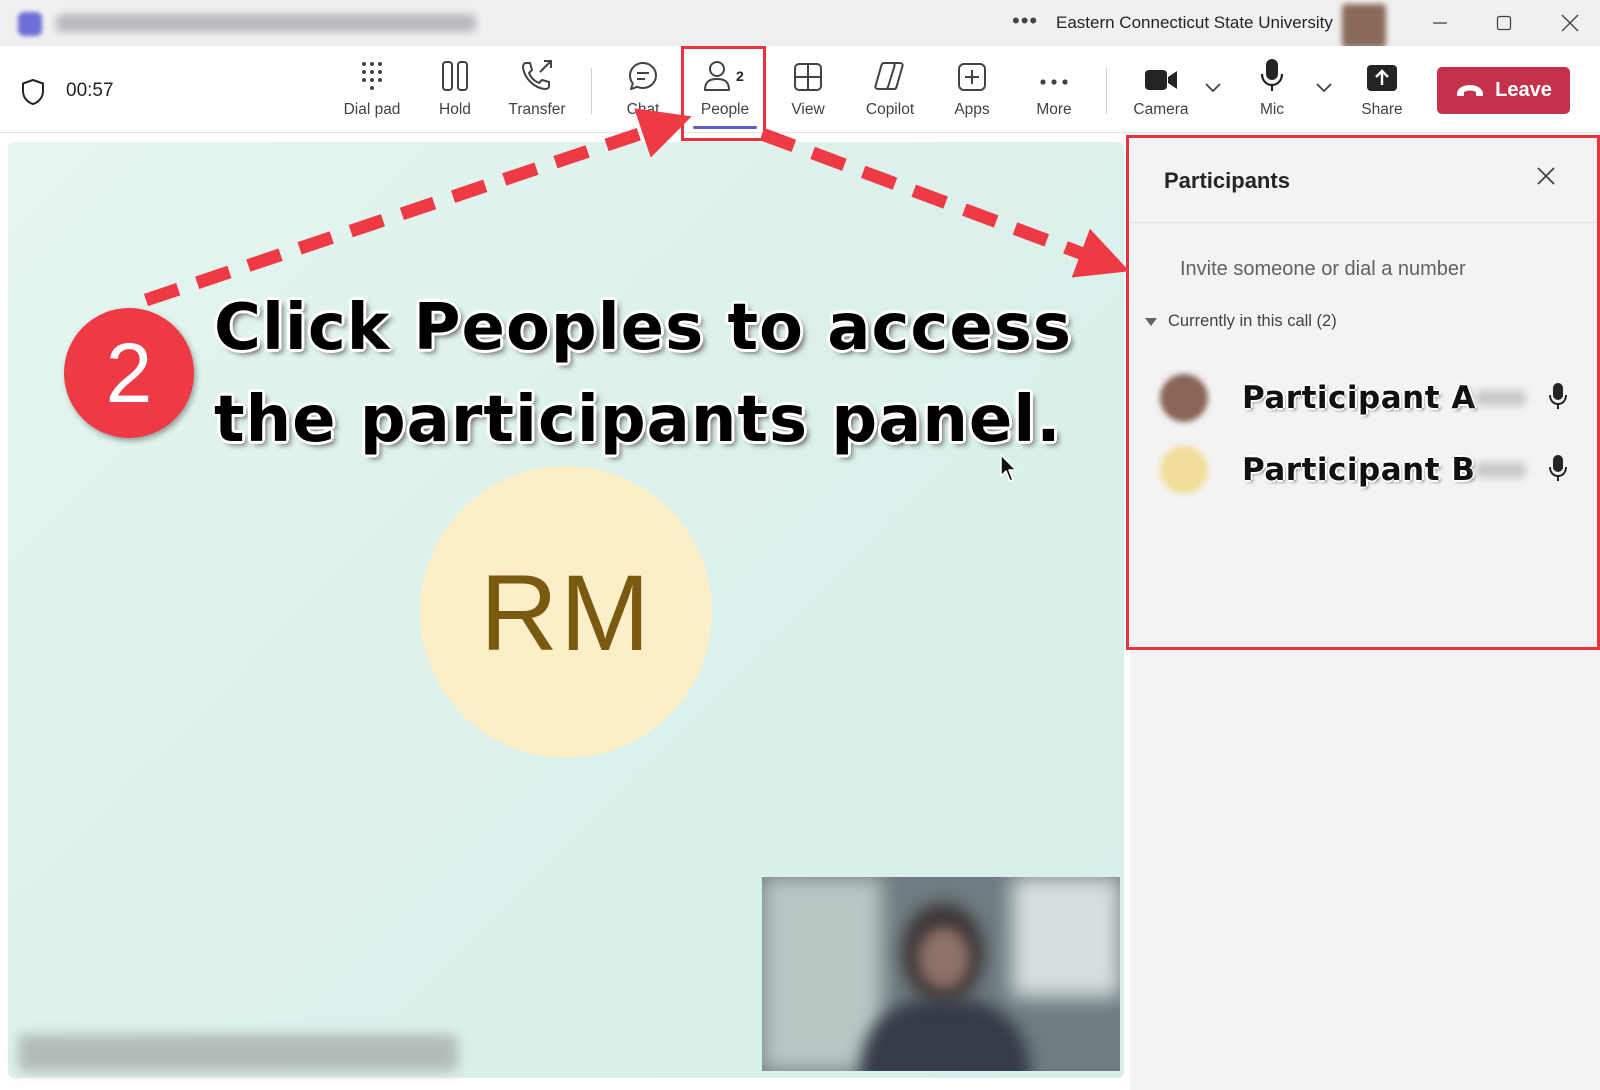  Describe the element at coordinates (643, 109) in the screenshot. I see `chat-label: Chat` at that location.